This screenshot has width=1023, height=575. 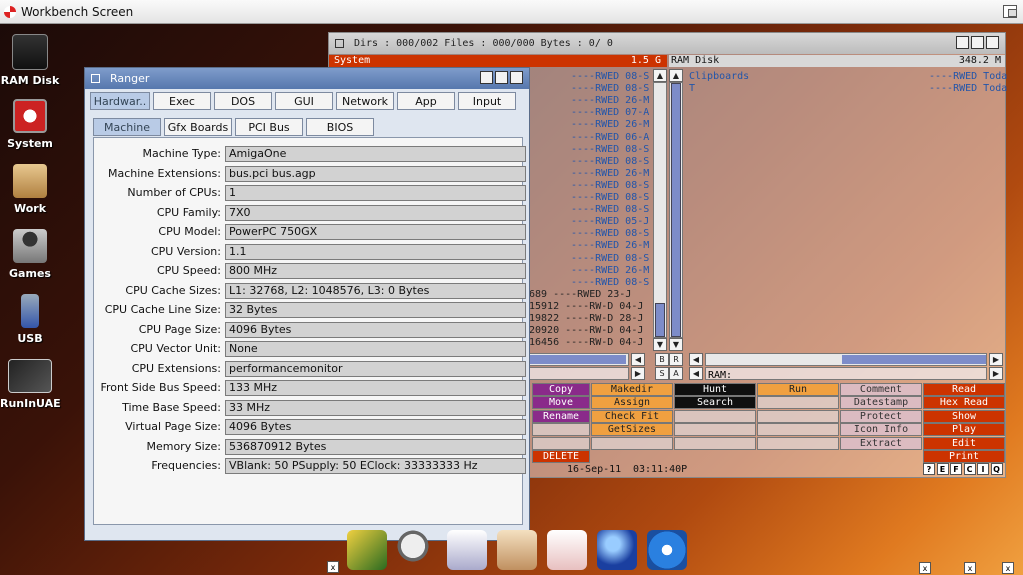 What do you see at coordinates (182, 101) in the screenshot?
I see `tab-exec: Exec` at bounding box center [182, 101].